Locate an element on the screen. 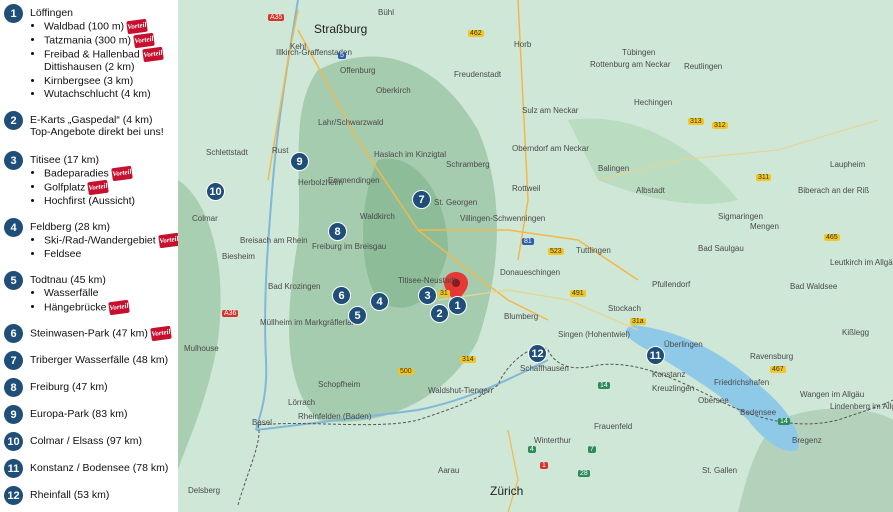 The image size is (893, 512). road-shield: 4 is located at coordinates (532, 449).